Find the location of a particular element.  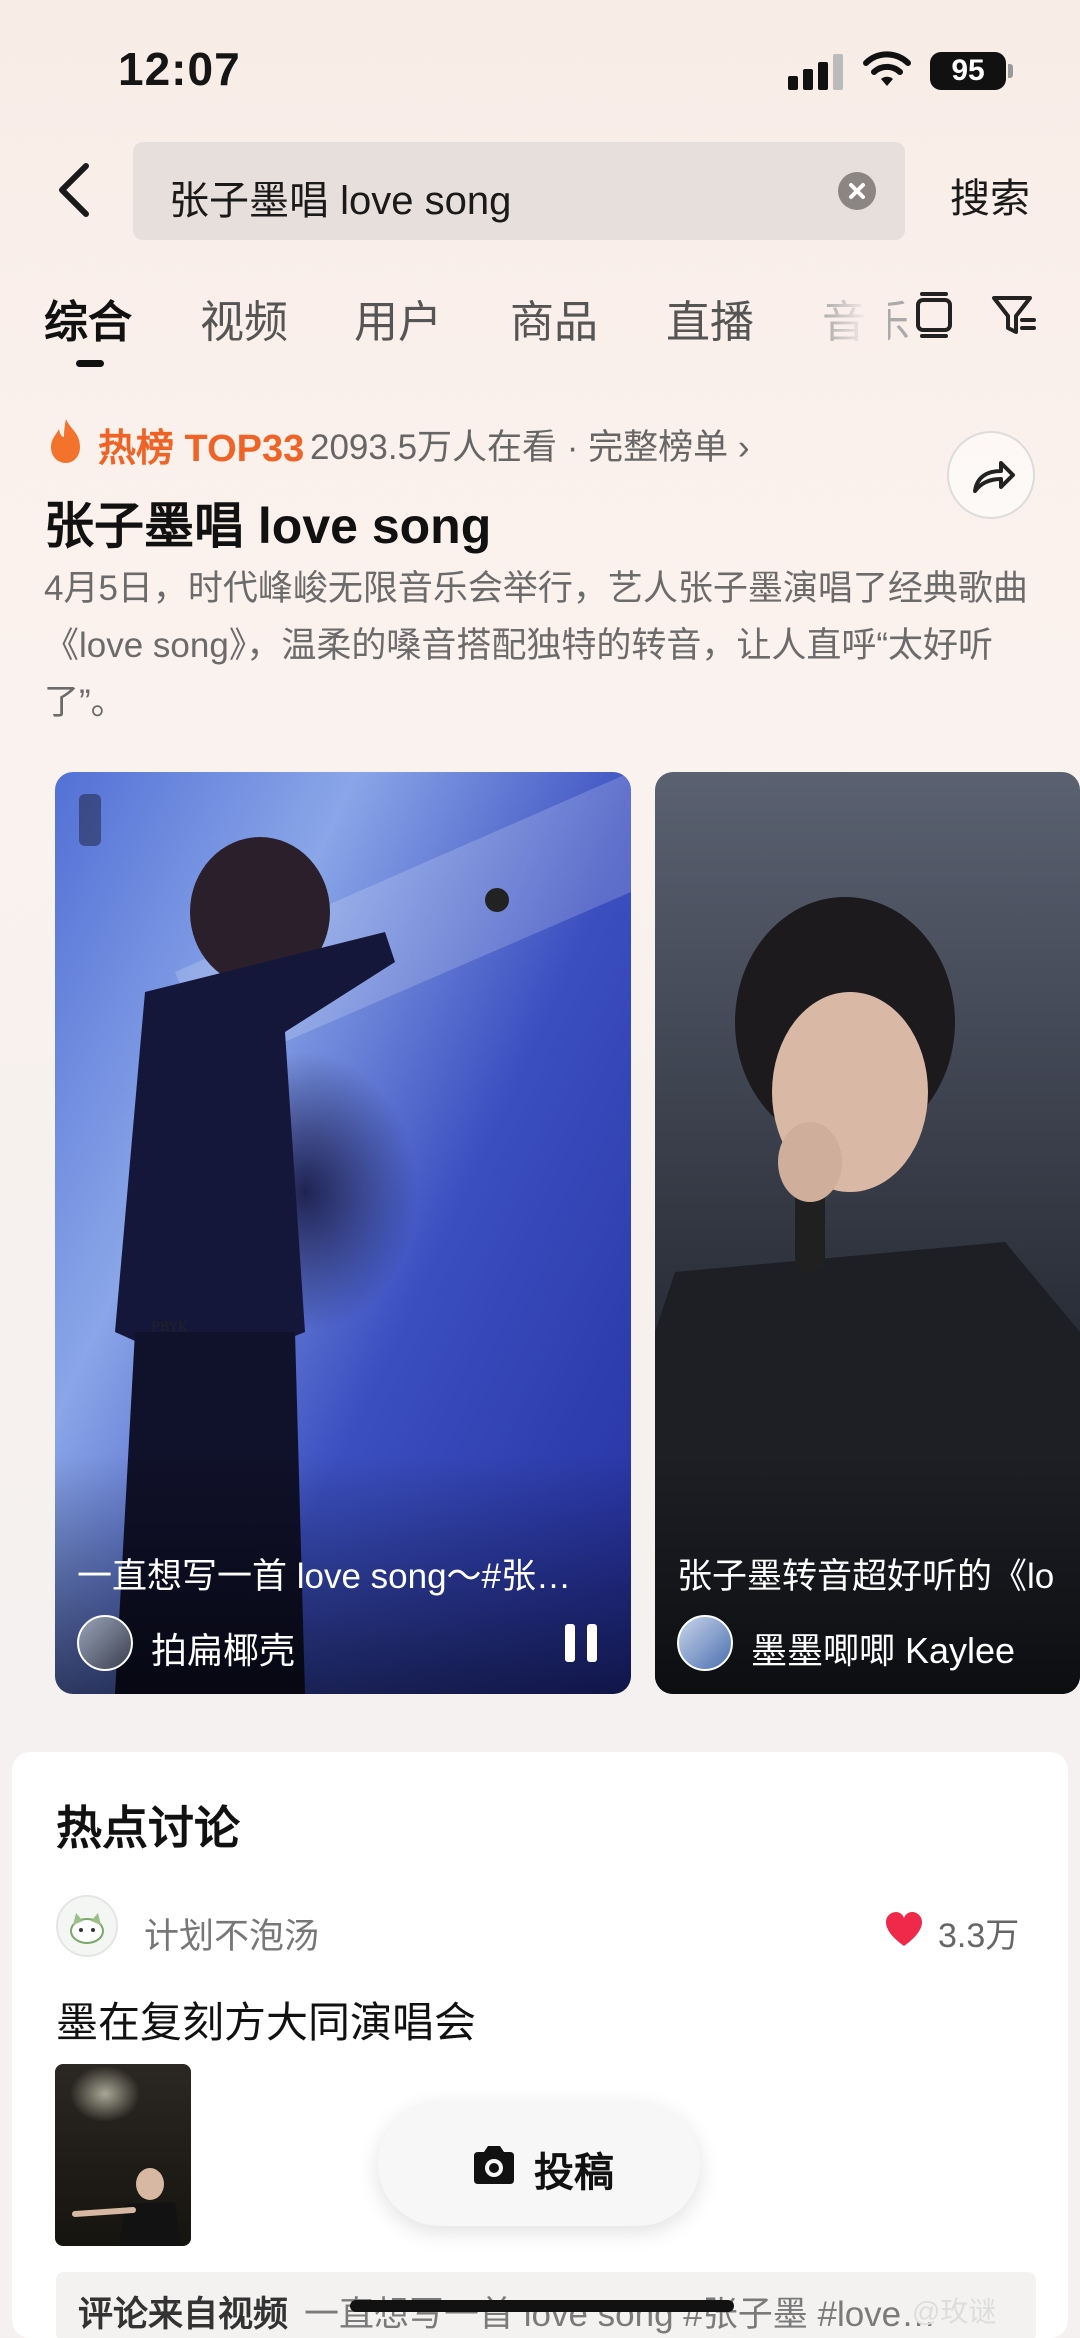

submit-post-button: 投稿 is located at coordinates (539, 2164).